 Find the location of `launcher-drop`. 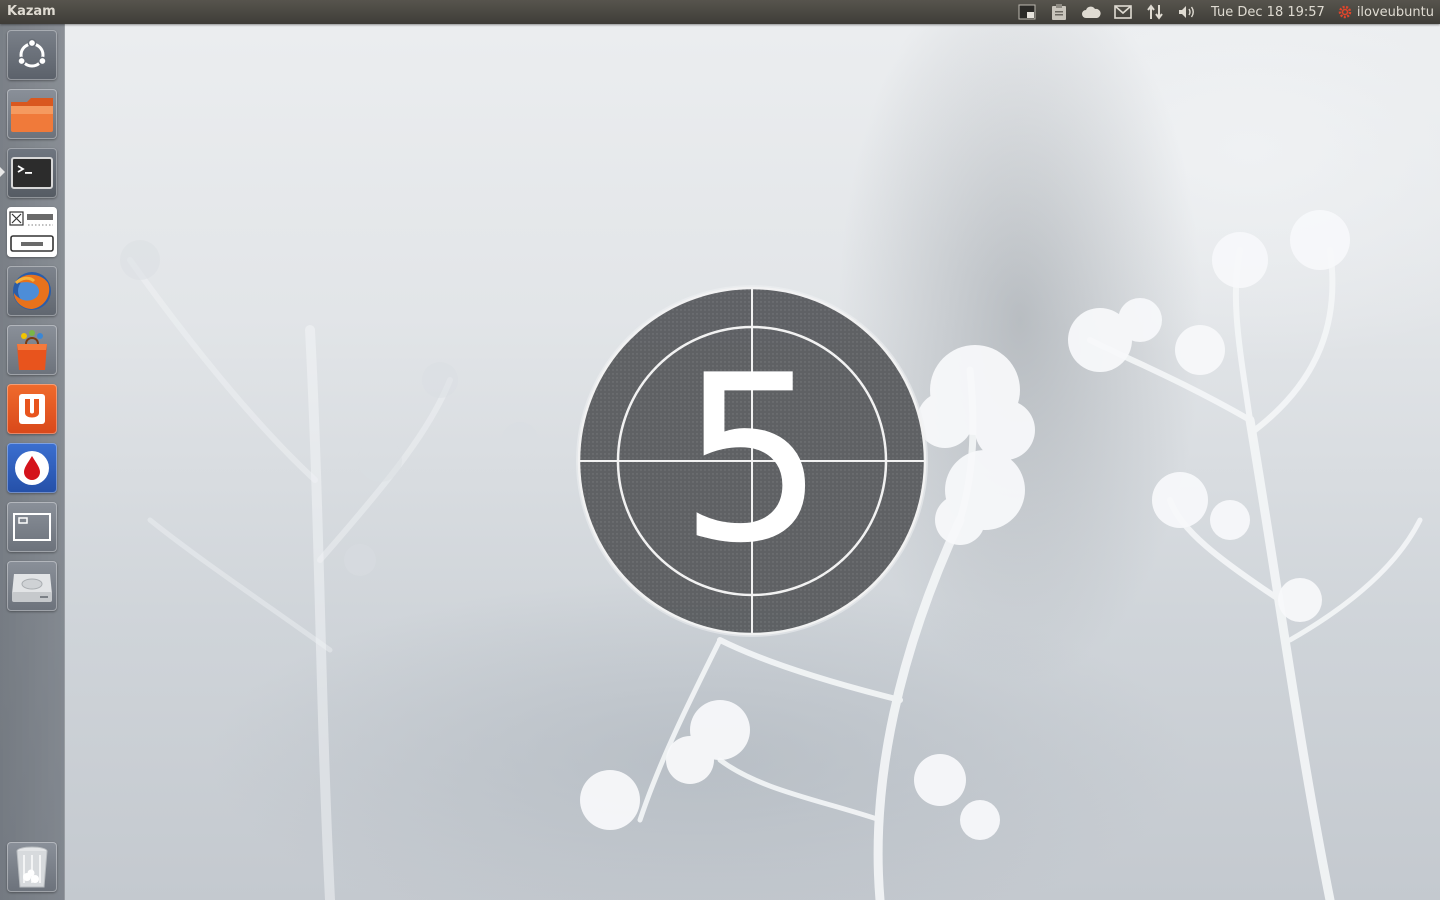

launcher-drop is located at coordinates (32, 468).